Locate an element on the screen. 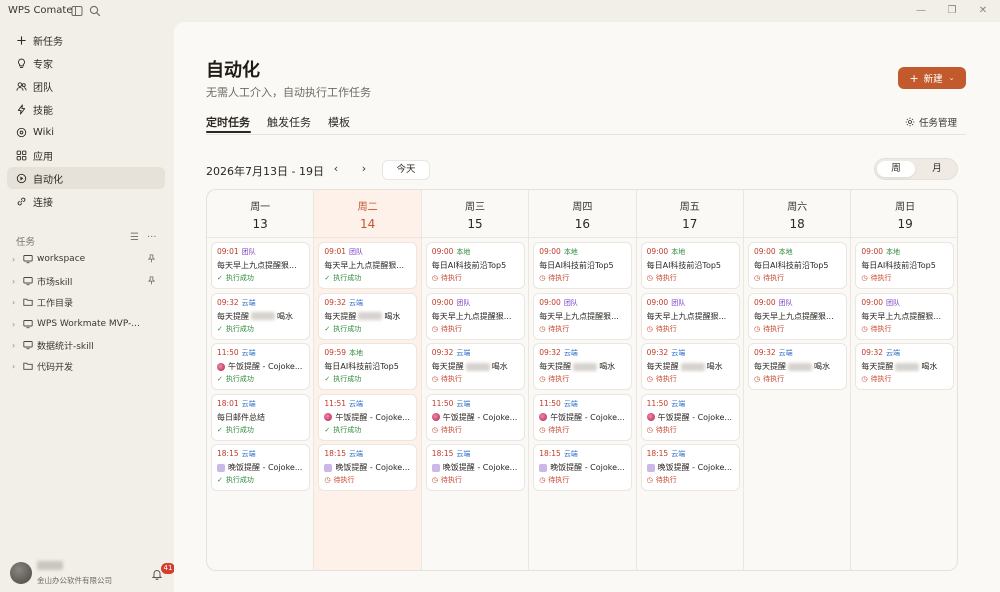  task-card: 11:51 云端 午饭提醒 - Cojoke... ✓ 执行成功 is located at coordinates (368, 417).